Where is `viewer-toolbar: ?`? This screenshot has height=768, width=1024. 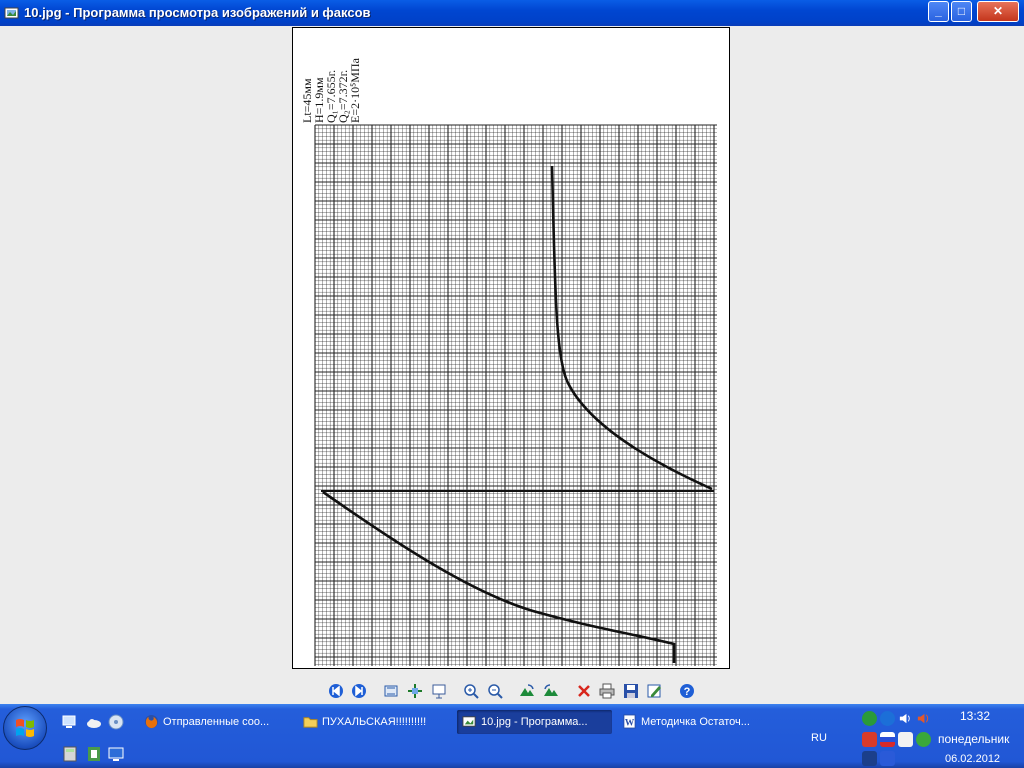
viewer-toolbar: ? is located at coordinates (512, 691).